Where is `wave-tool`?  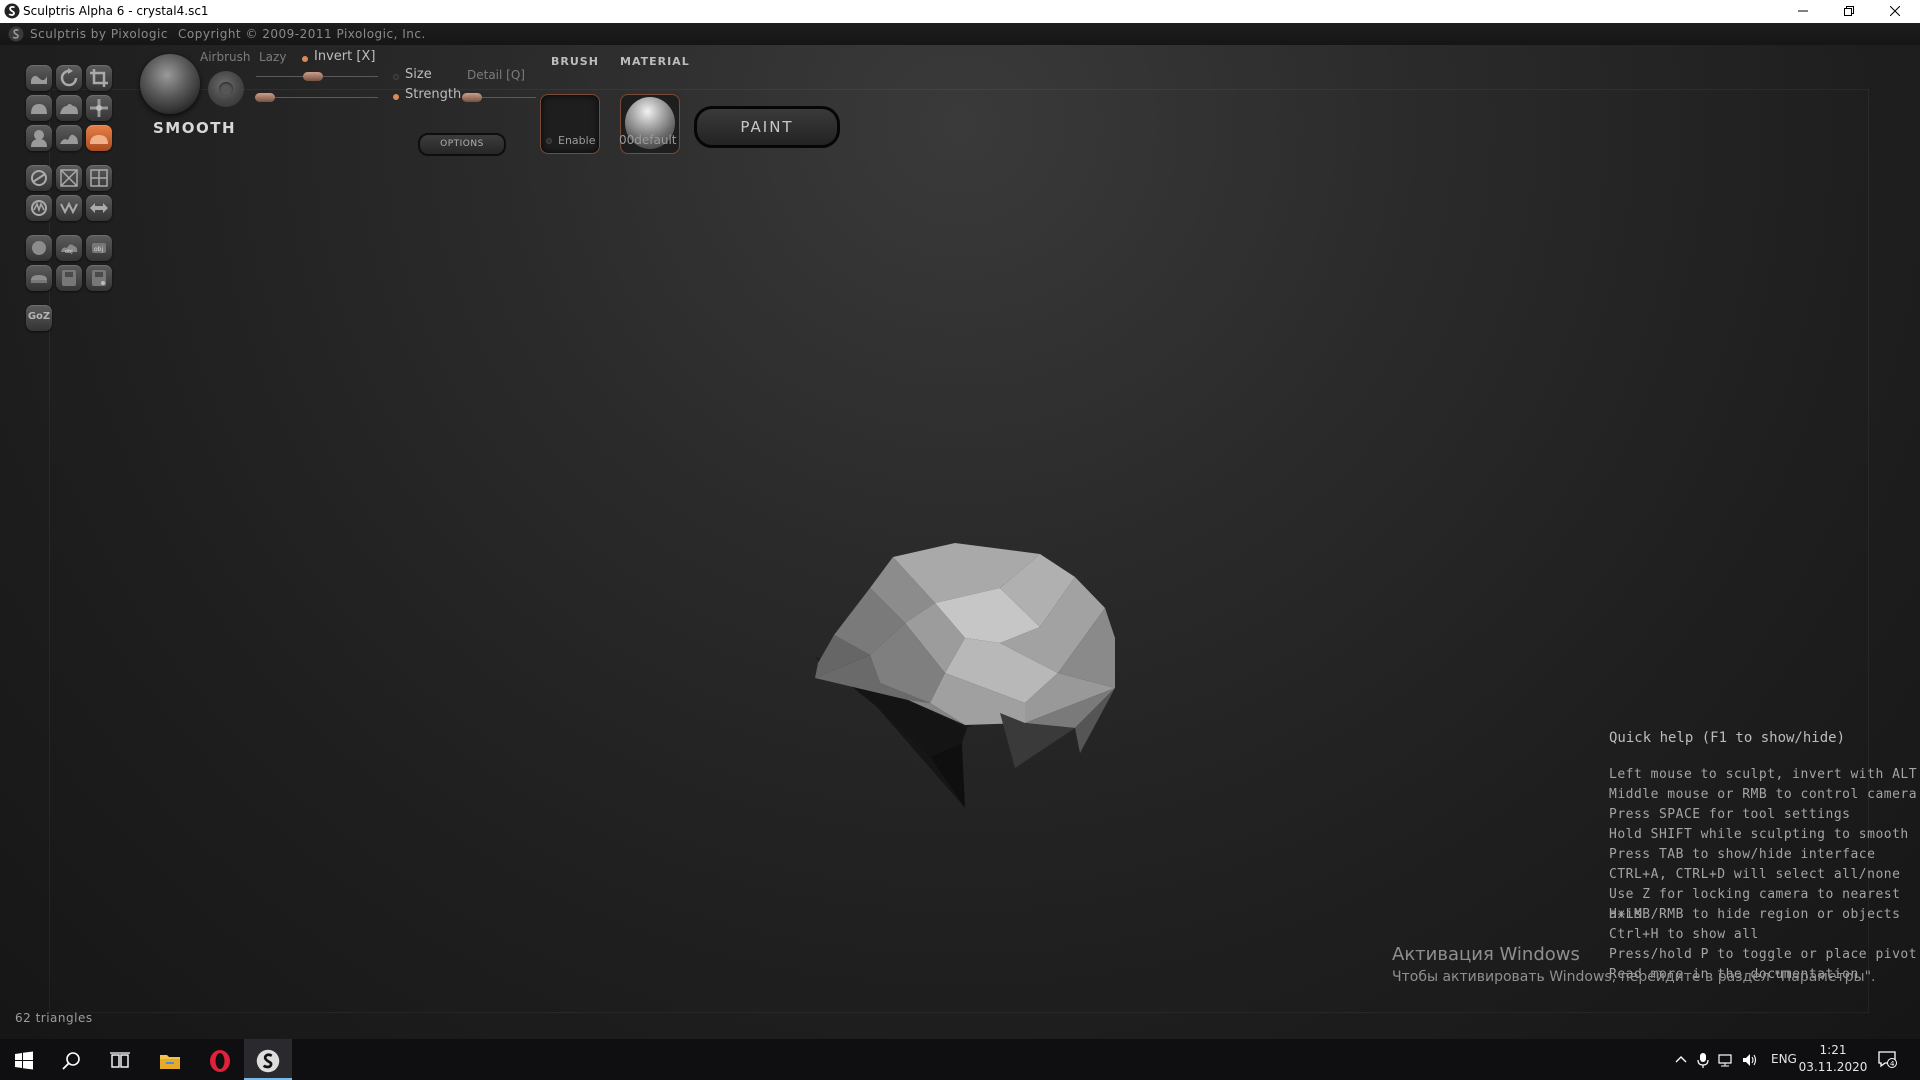 wave-tool is located at coordinates (69, 208).